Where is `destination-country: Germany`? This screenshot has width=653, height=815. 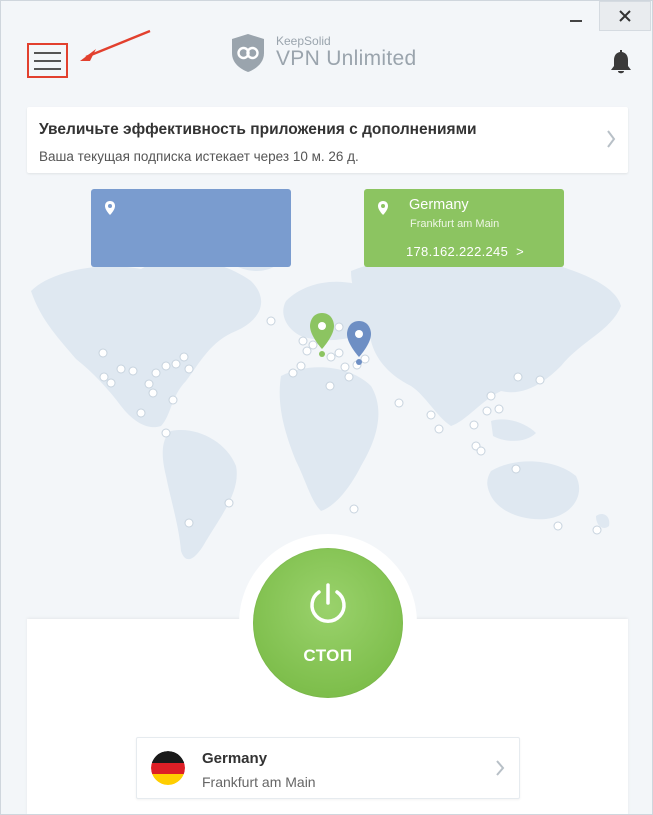 destination-country: Germany is located at coordinates (439, 205).